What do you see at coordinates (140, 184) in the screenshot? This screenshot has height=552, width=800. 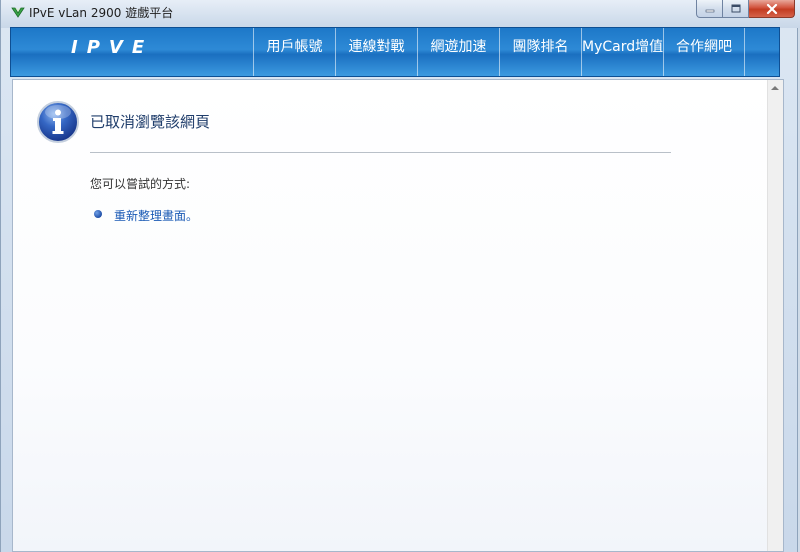 I see `suggestions-label: 您可以嘗試的方式:` at bounding box center [140, 184].